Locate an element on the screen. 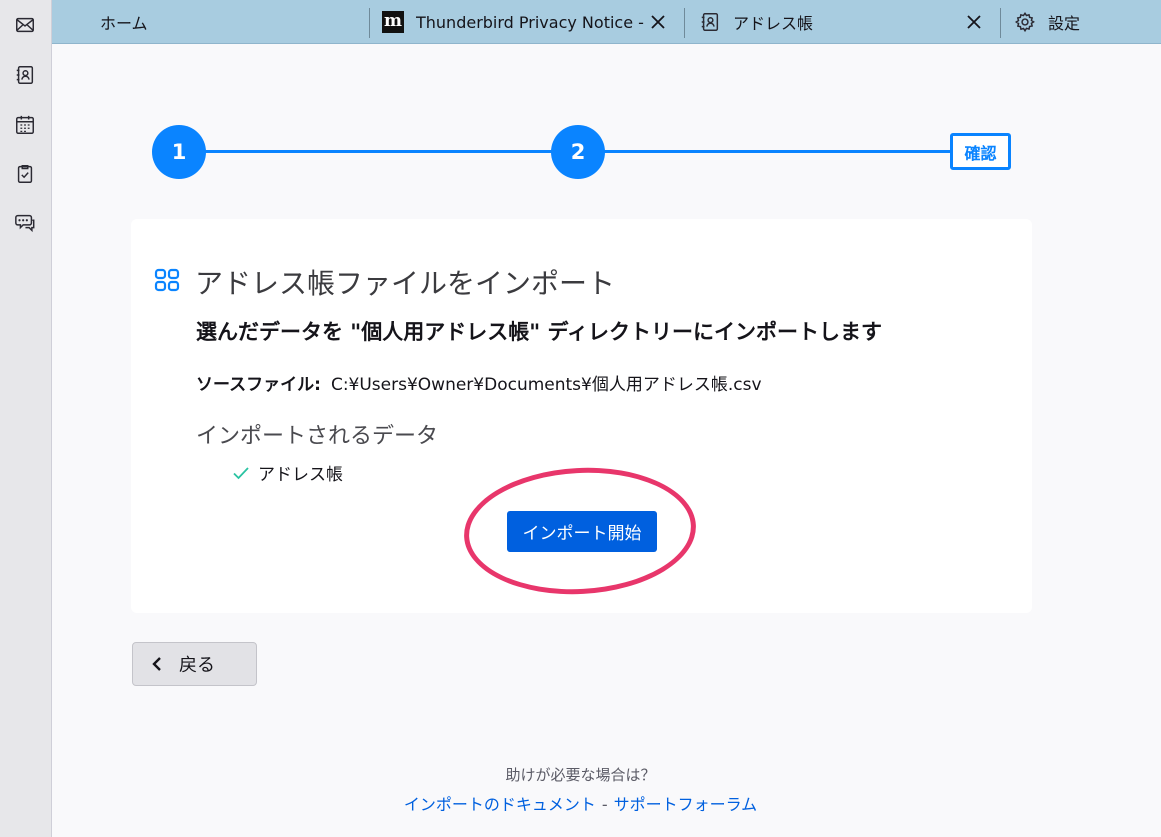  checkmark-icon is located at coordinates (241, 472).